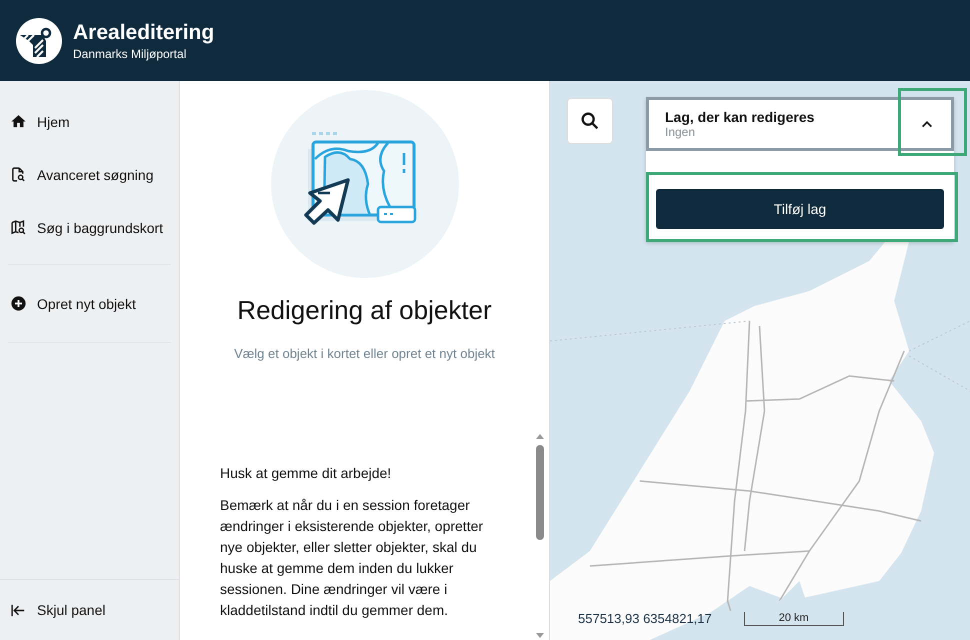 This screenshot has width=970, height=640. I want to click on hide-panel-button: Skjul panel, so click(57, 610).